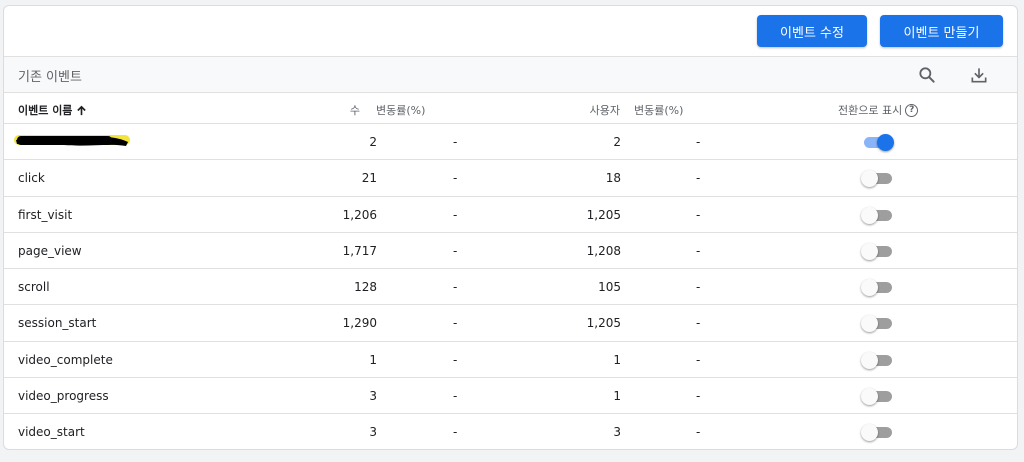  I want to click on event-name-cell: video_complete, so click(65, 360).